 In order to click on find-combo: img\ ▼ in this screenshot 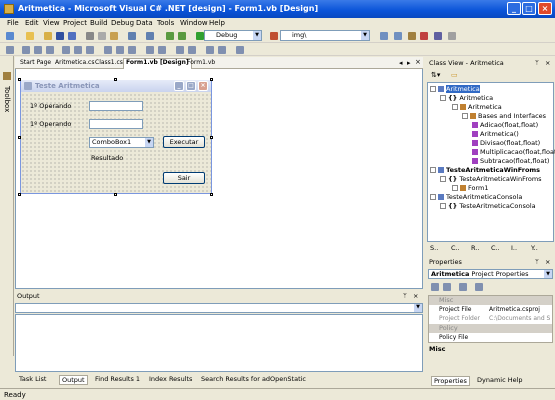, I will do `click(325, 35)`.